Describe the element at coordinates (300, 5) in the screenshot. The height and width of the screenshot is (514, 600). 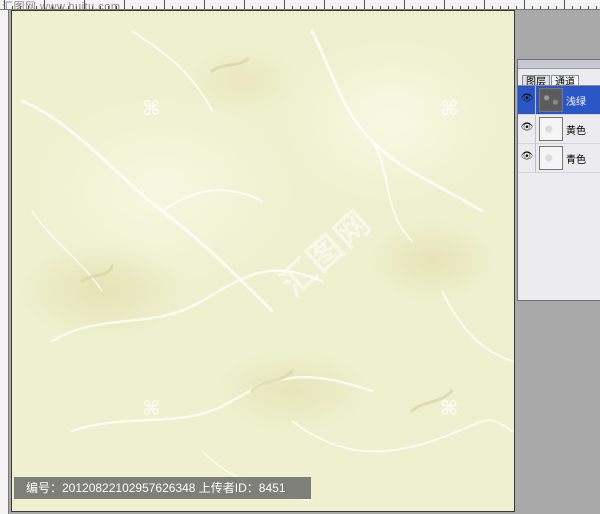
I see `horizontal-ruler: 汇图网 www.huitu.com` at that location.